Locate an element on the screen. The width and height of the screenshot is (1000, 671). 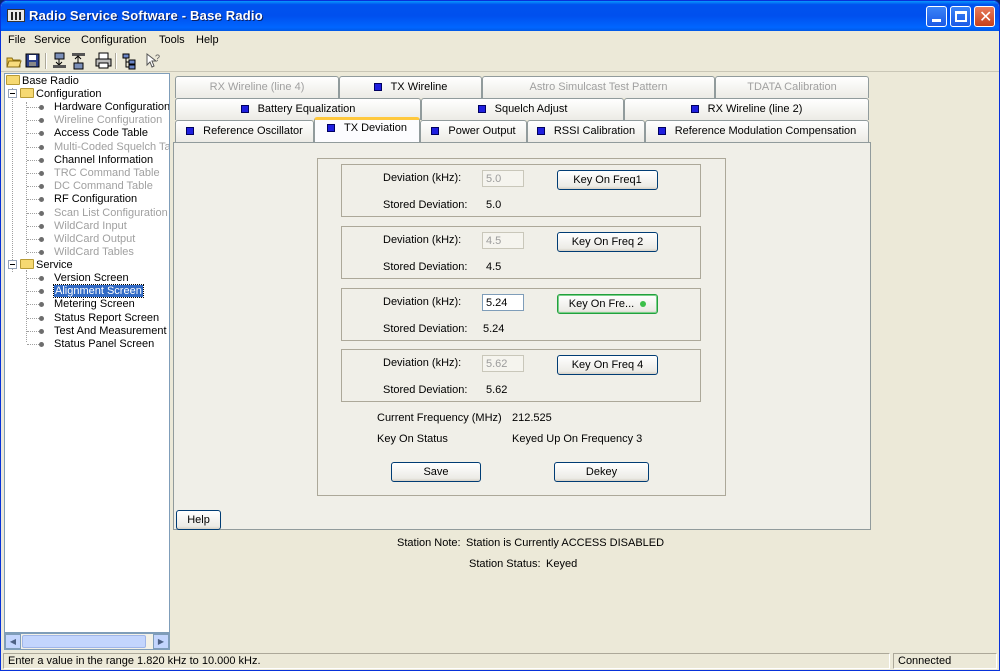
tab-reference-oscillator: Reference Oscillator is located at coordinates (244, 131).